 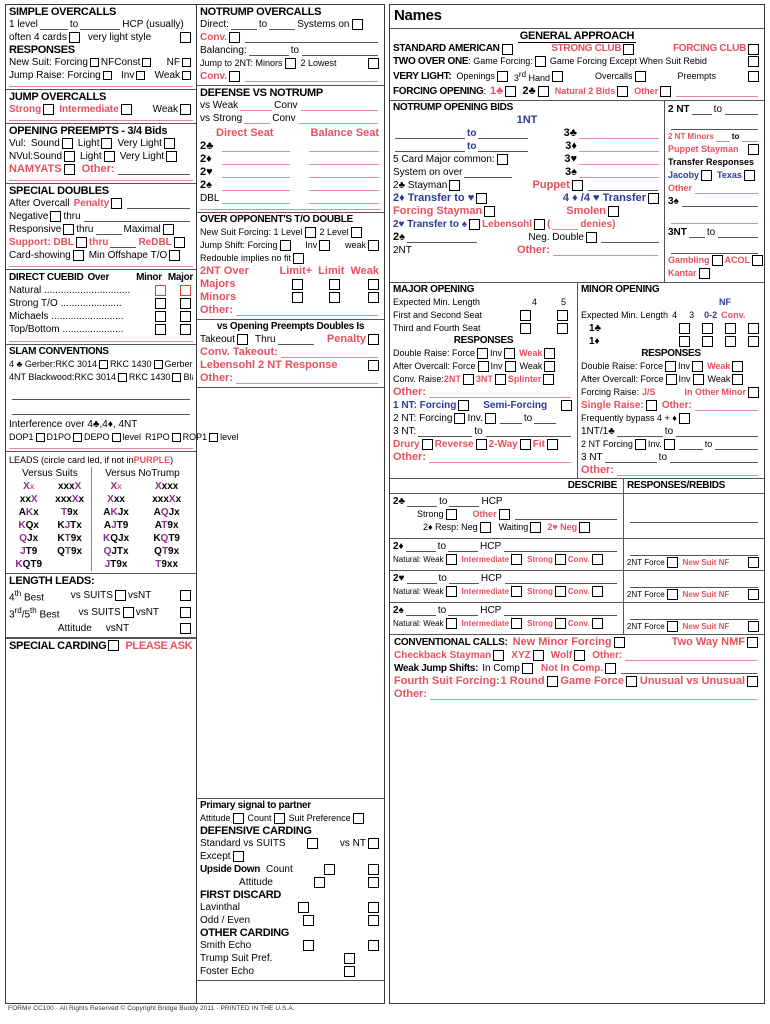 I want to click on nto-jump2nt-minors-checkbox, so click(x=290, y=63).